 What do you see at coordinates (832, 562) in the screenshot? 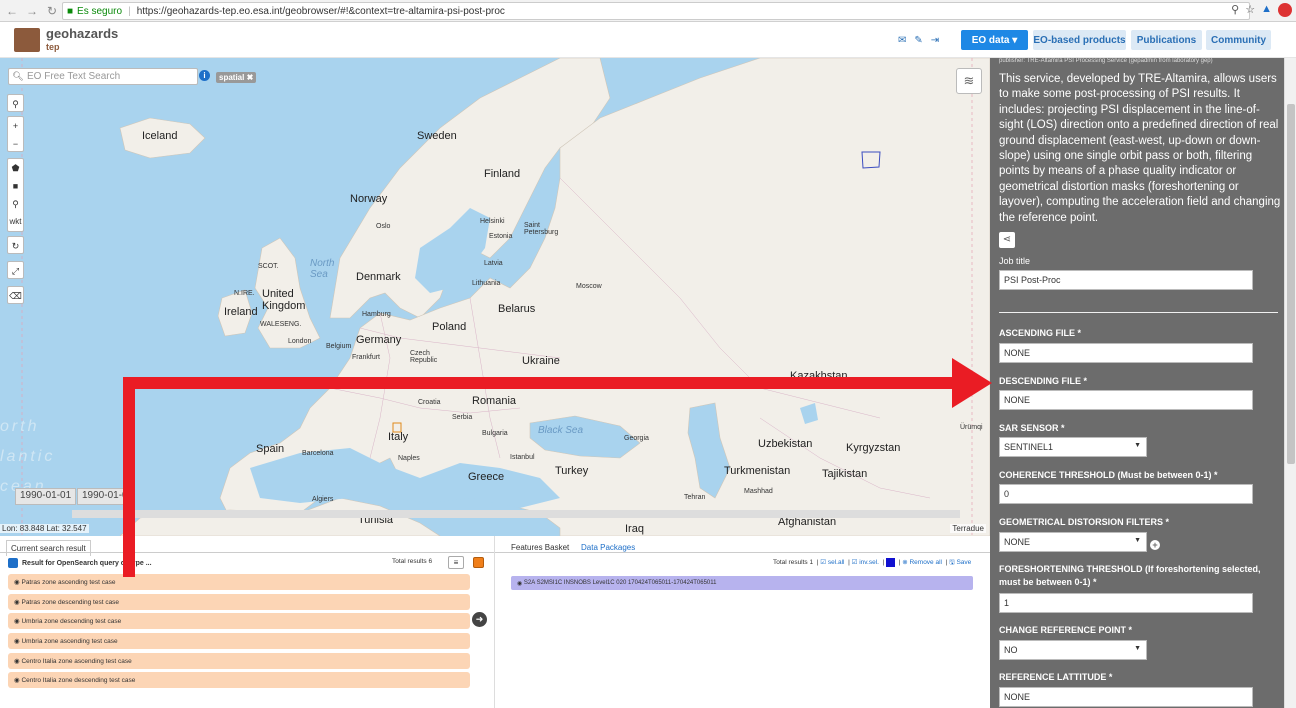
I see `select-all-button: ☑ sel.all` at bounding box center [832, 562].